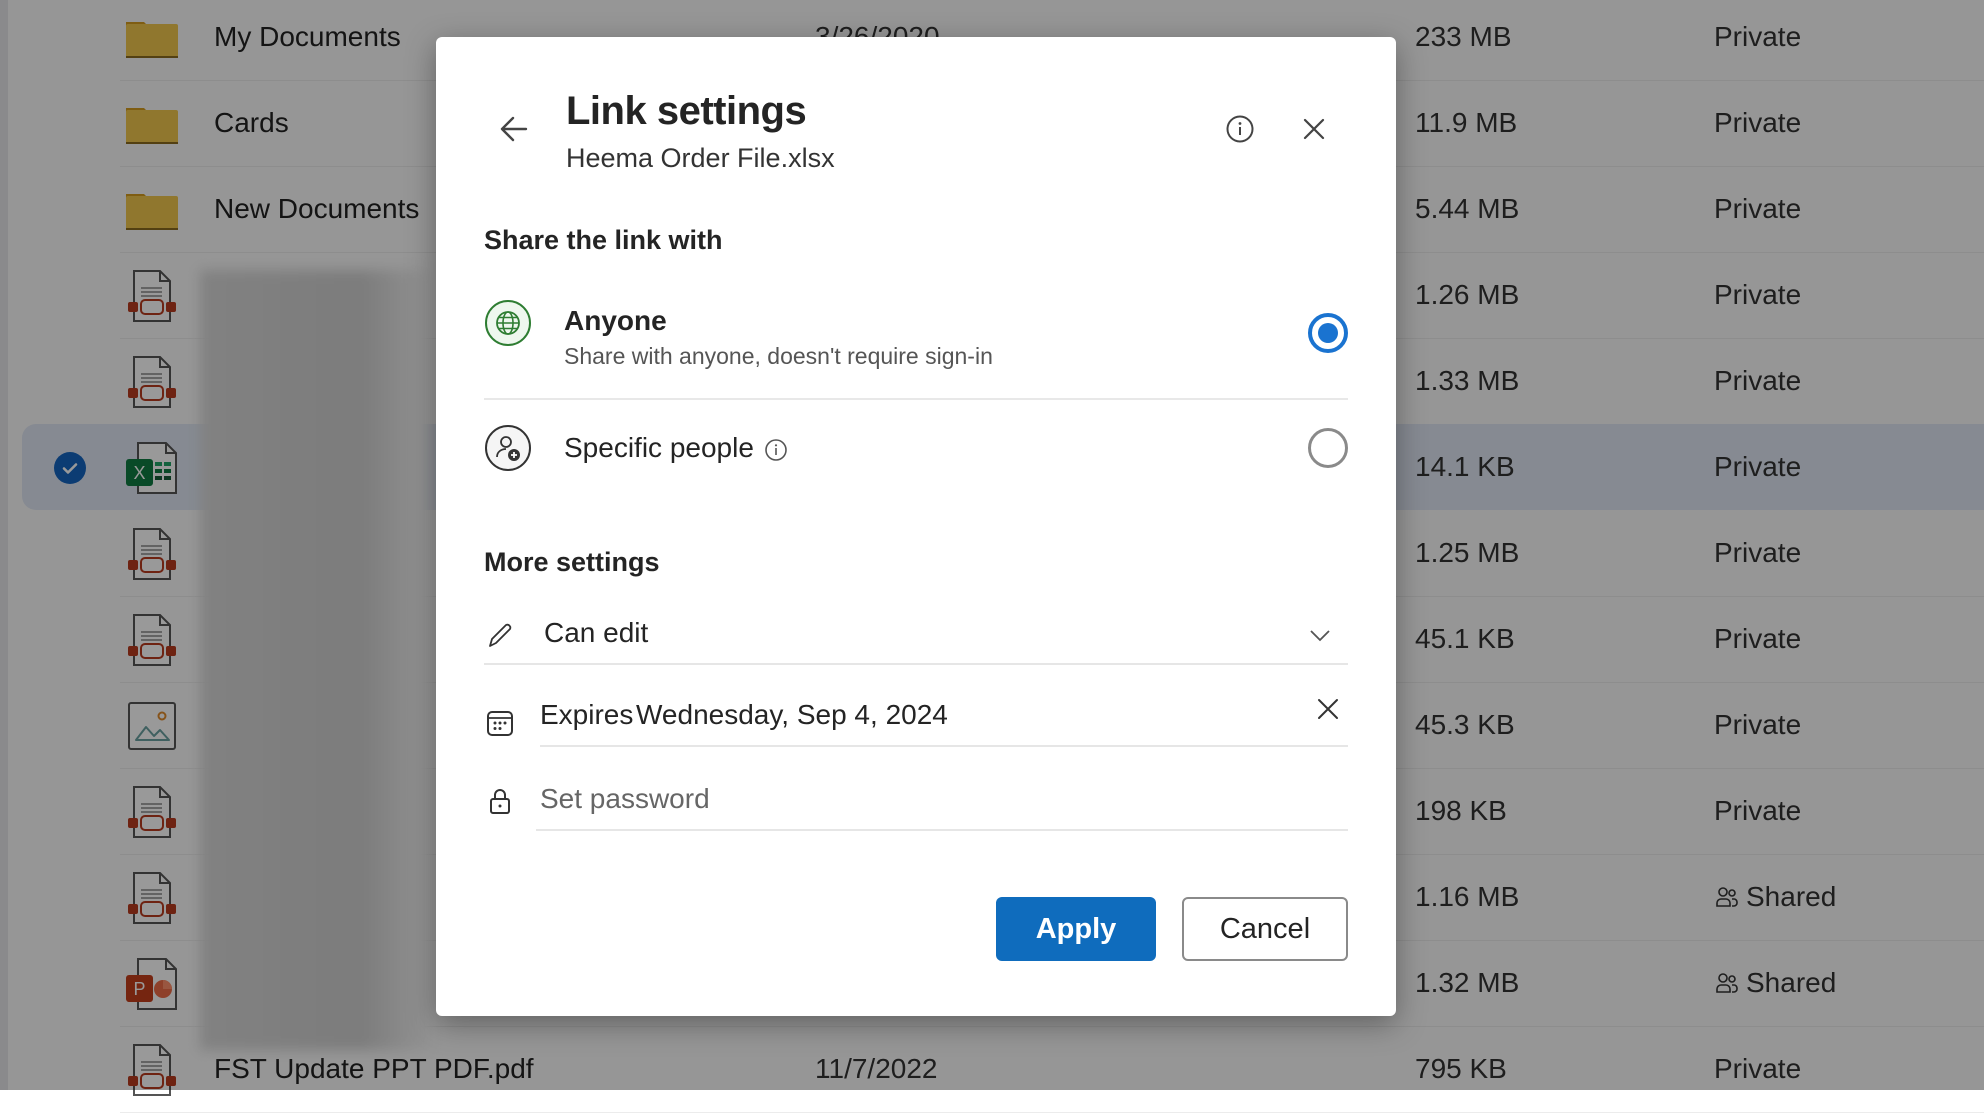 This screenshot has width=1984, height=1113. What do you see at coordinates (1265, 929) in the screenshot?
I see `cancel-button: Cancel` at bounding box center [1265, 929].